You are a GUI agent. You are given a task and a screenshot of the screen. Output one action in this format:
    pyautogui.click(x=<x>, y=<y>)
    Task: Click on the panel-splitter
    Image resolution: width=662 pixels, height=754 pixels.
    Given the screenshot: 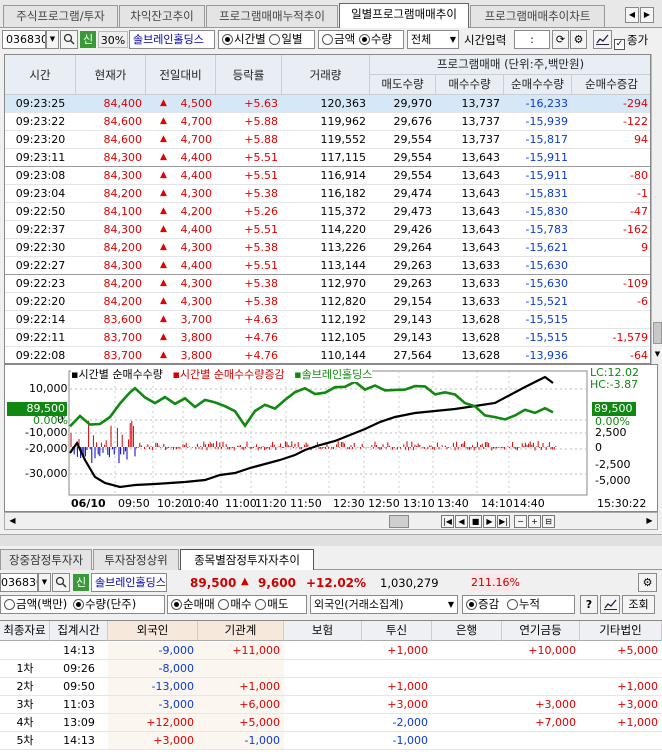 What is the action you would take?
    pyautogui.click(x=331, y=540)
    